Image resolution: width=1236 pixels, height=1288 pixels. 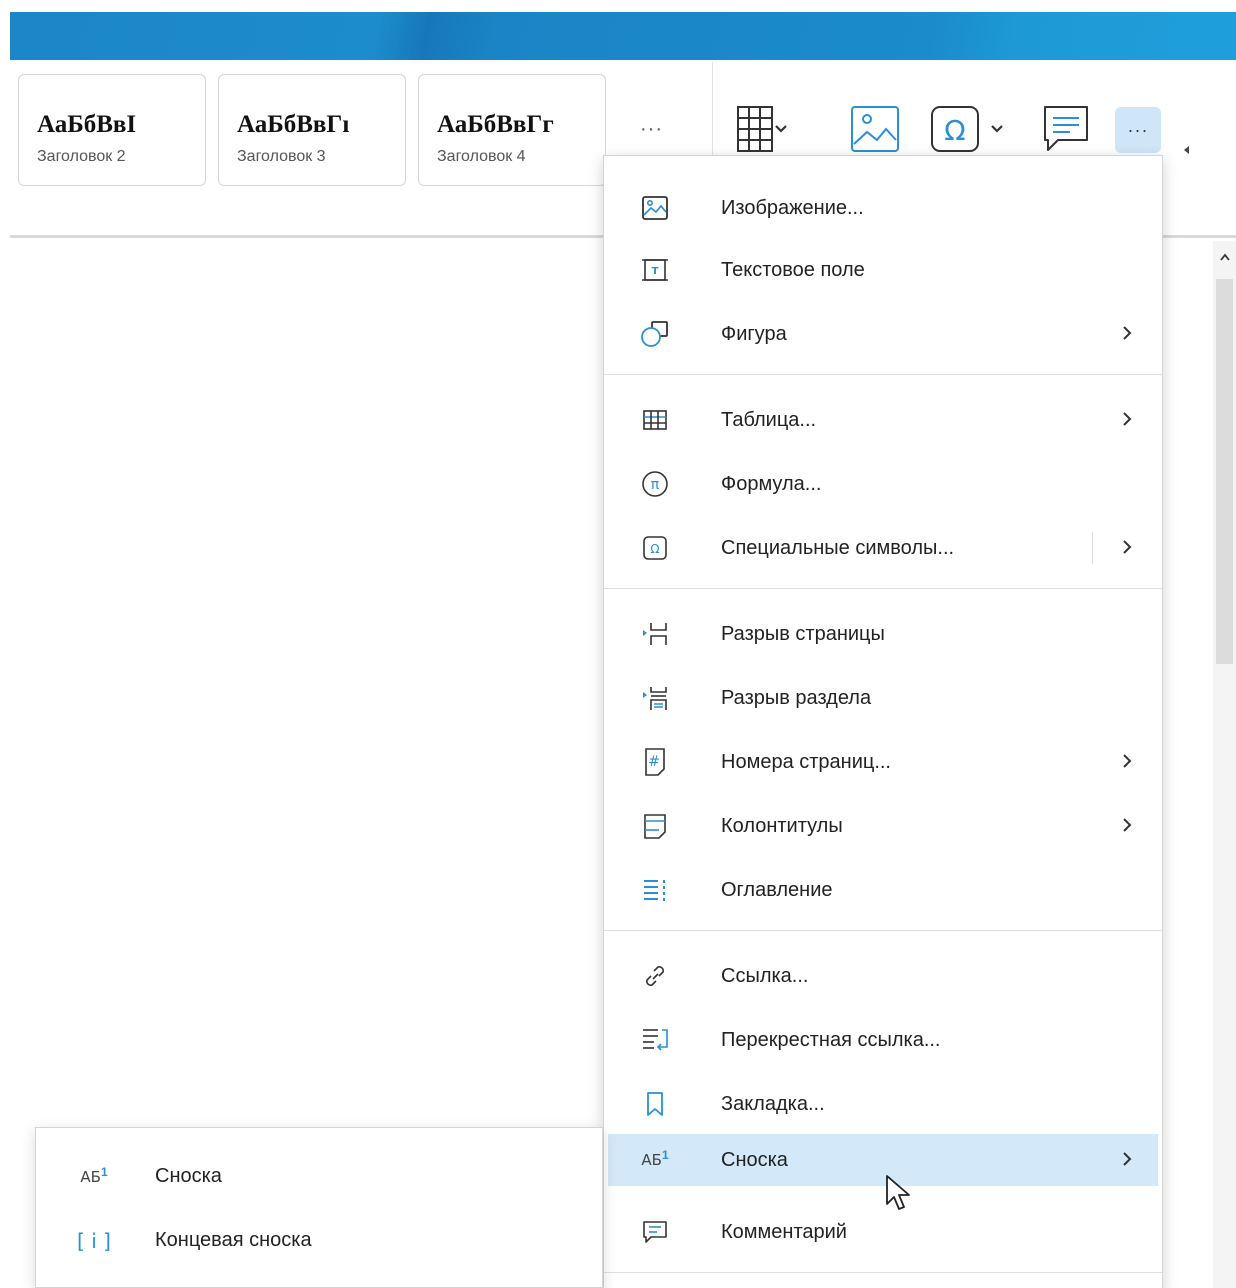 I want to click on style-heading-2: АаБбВвI Заголовок 2, so click(x=112, y=130).